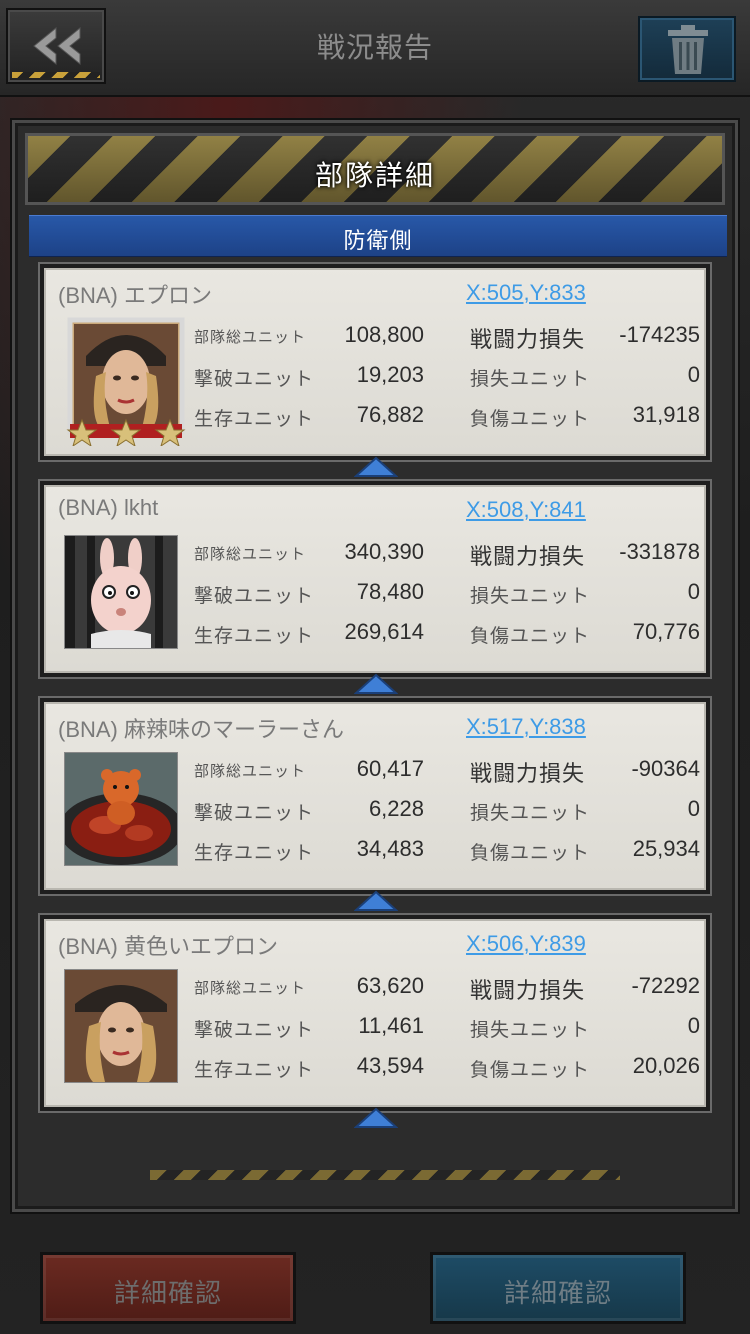 This screenshot has height=1334, width=750. What do you see at coordinates (390, 848) in the screenshot?
I see `value-surviving-units: 34,483` at bounding box center [390, 848].